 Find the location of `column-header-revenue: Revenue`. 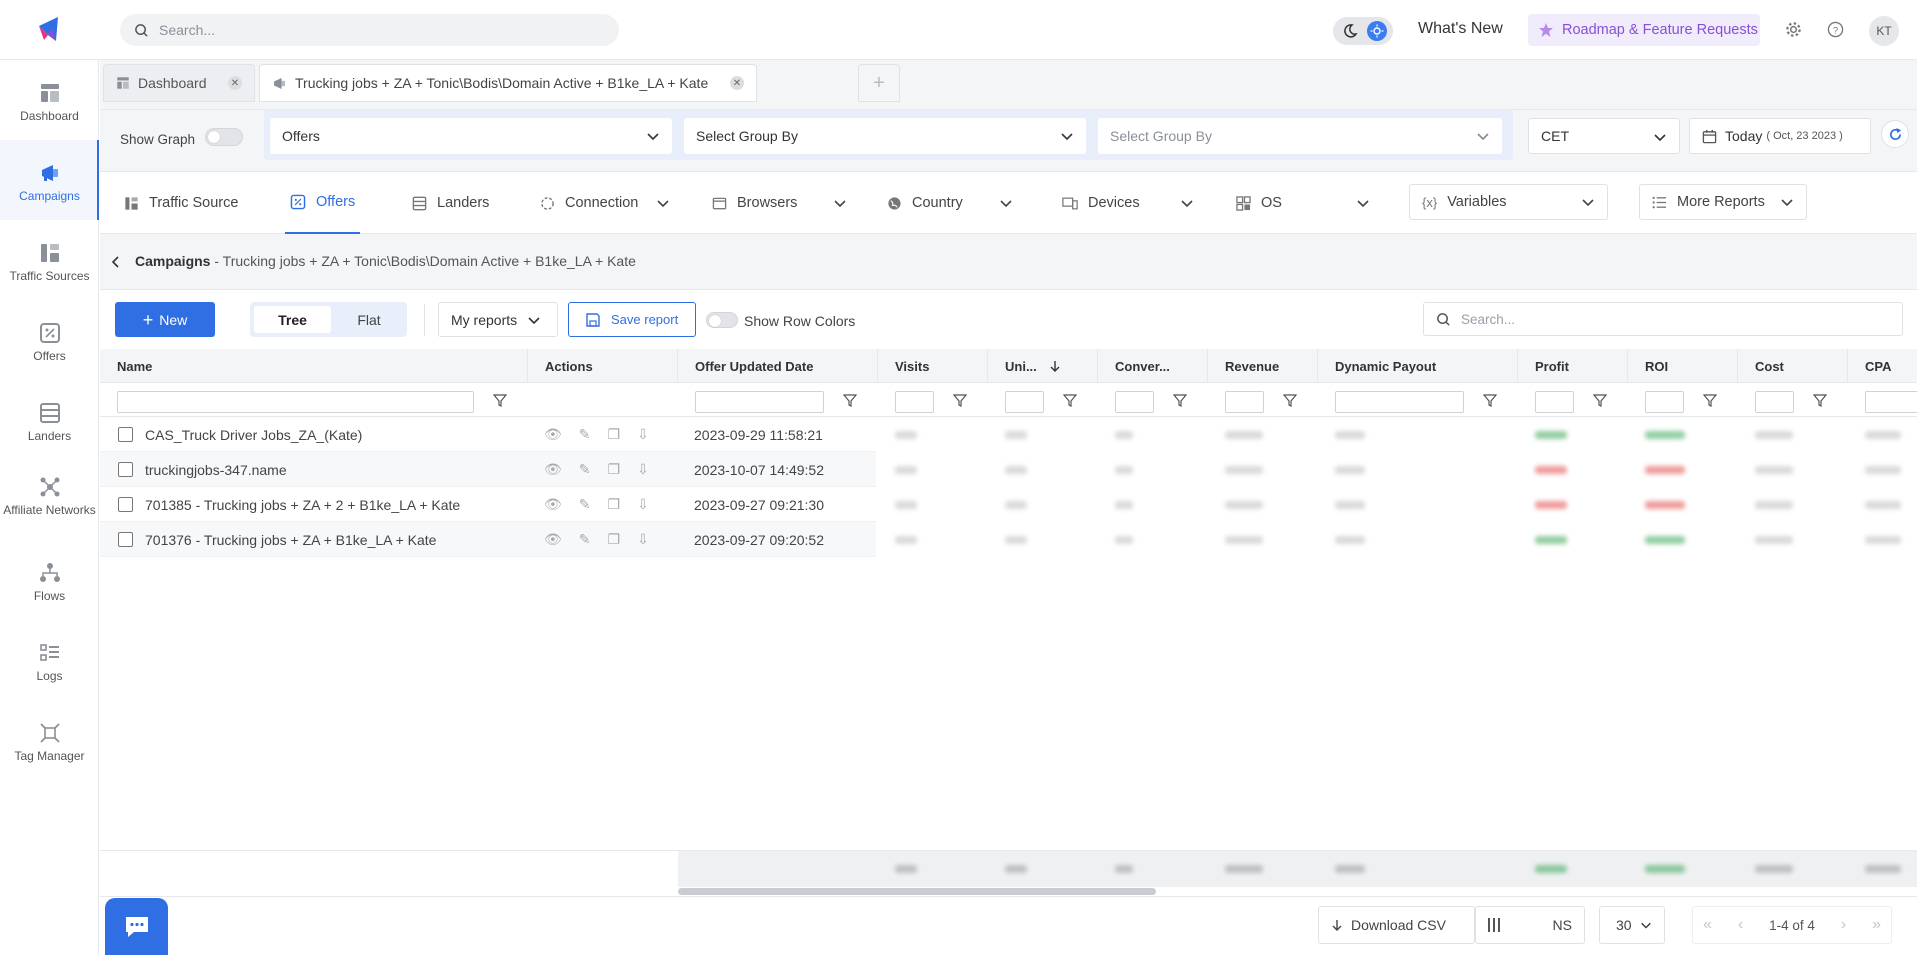

column-header-revenue: Revenue is located at coordinates (1252, 366).